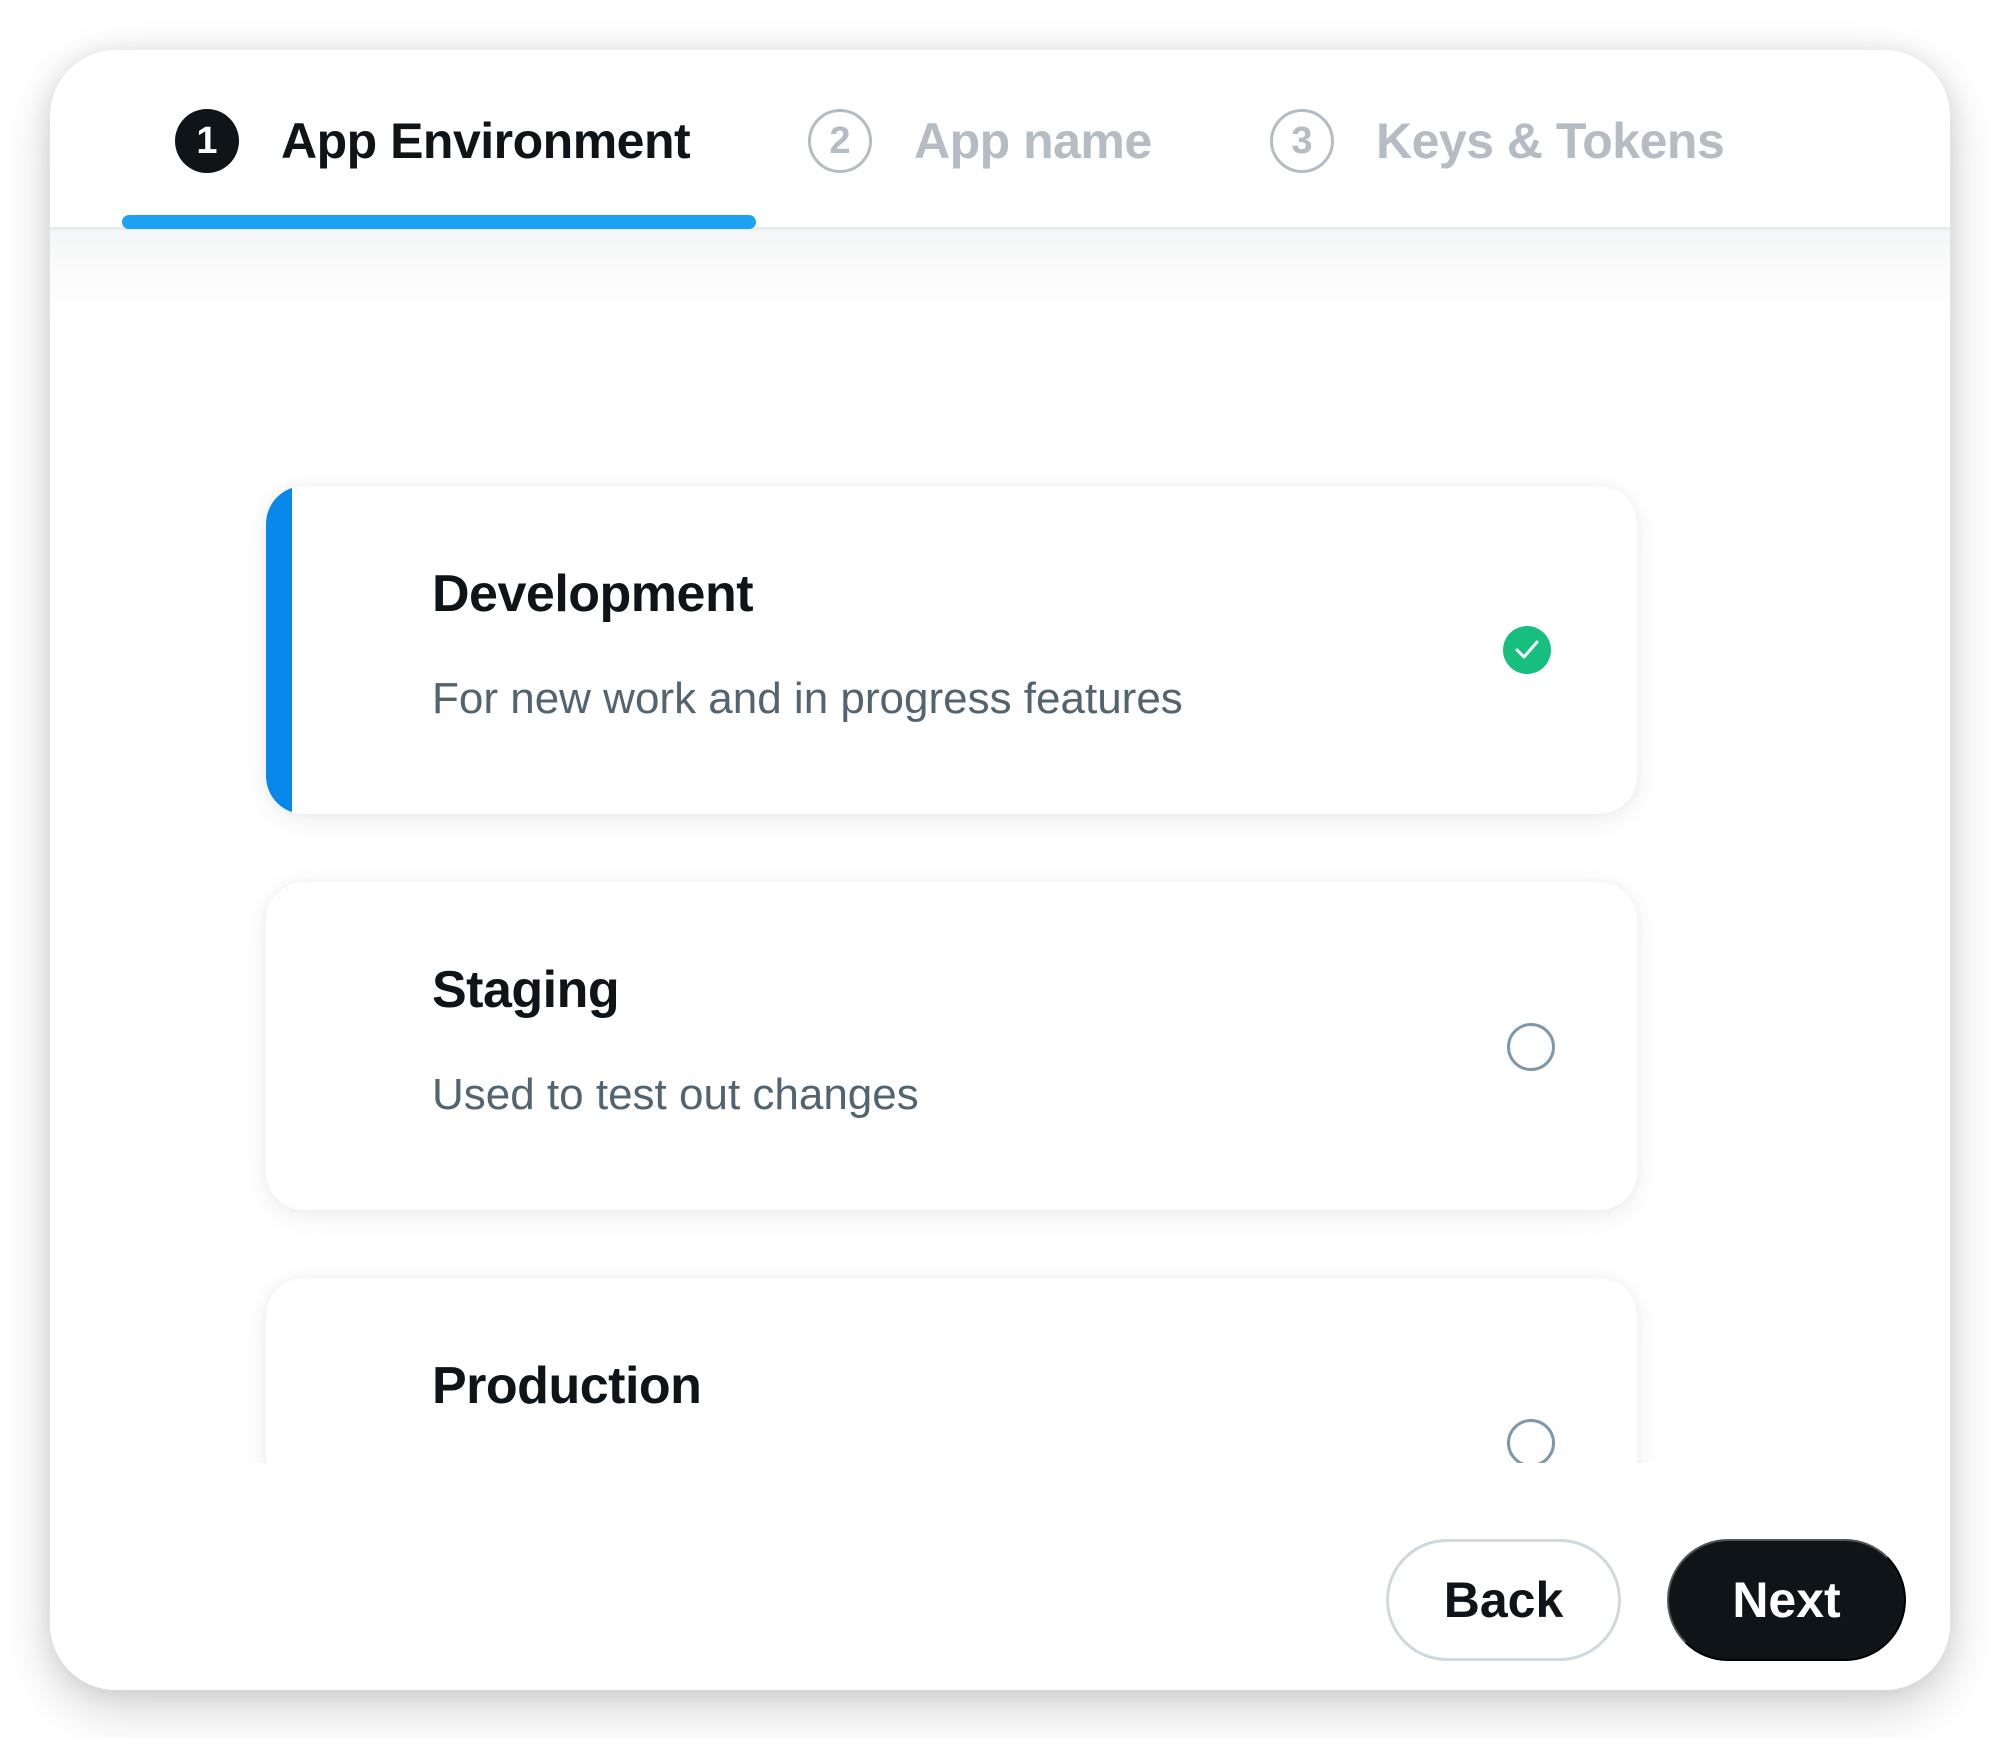 The width and height of the screenshot is (2000, 1738). I want to click on step-keys-tokens: 3 Keys & Tokens, so click(1497, 141).